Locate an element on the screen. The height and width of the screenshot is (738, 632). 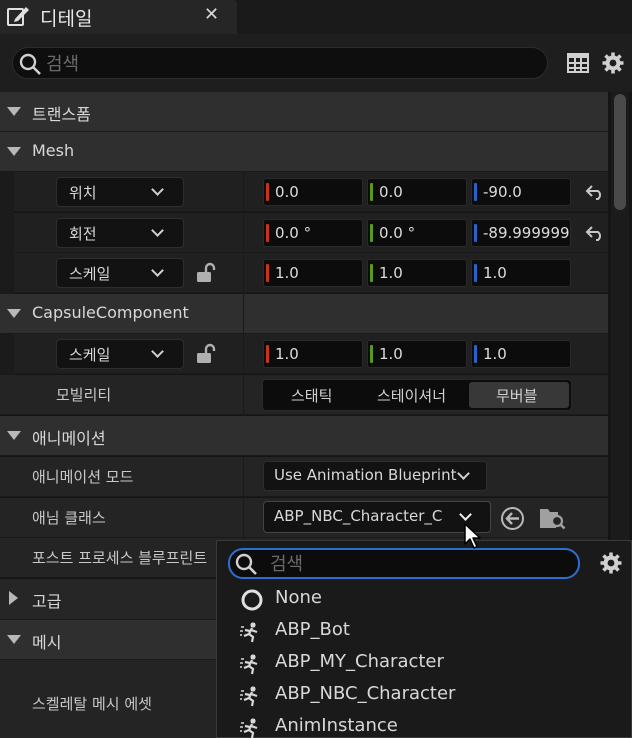
anim-class-row: 애님 클래스 ABP_NBC_Character_C is located at coordinates (304, 518).